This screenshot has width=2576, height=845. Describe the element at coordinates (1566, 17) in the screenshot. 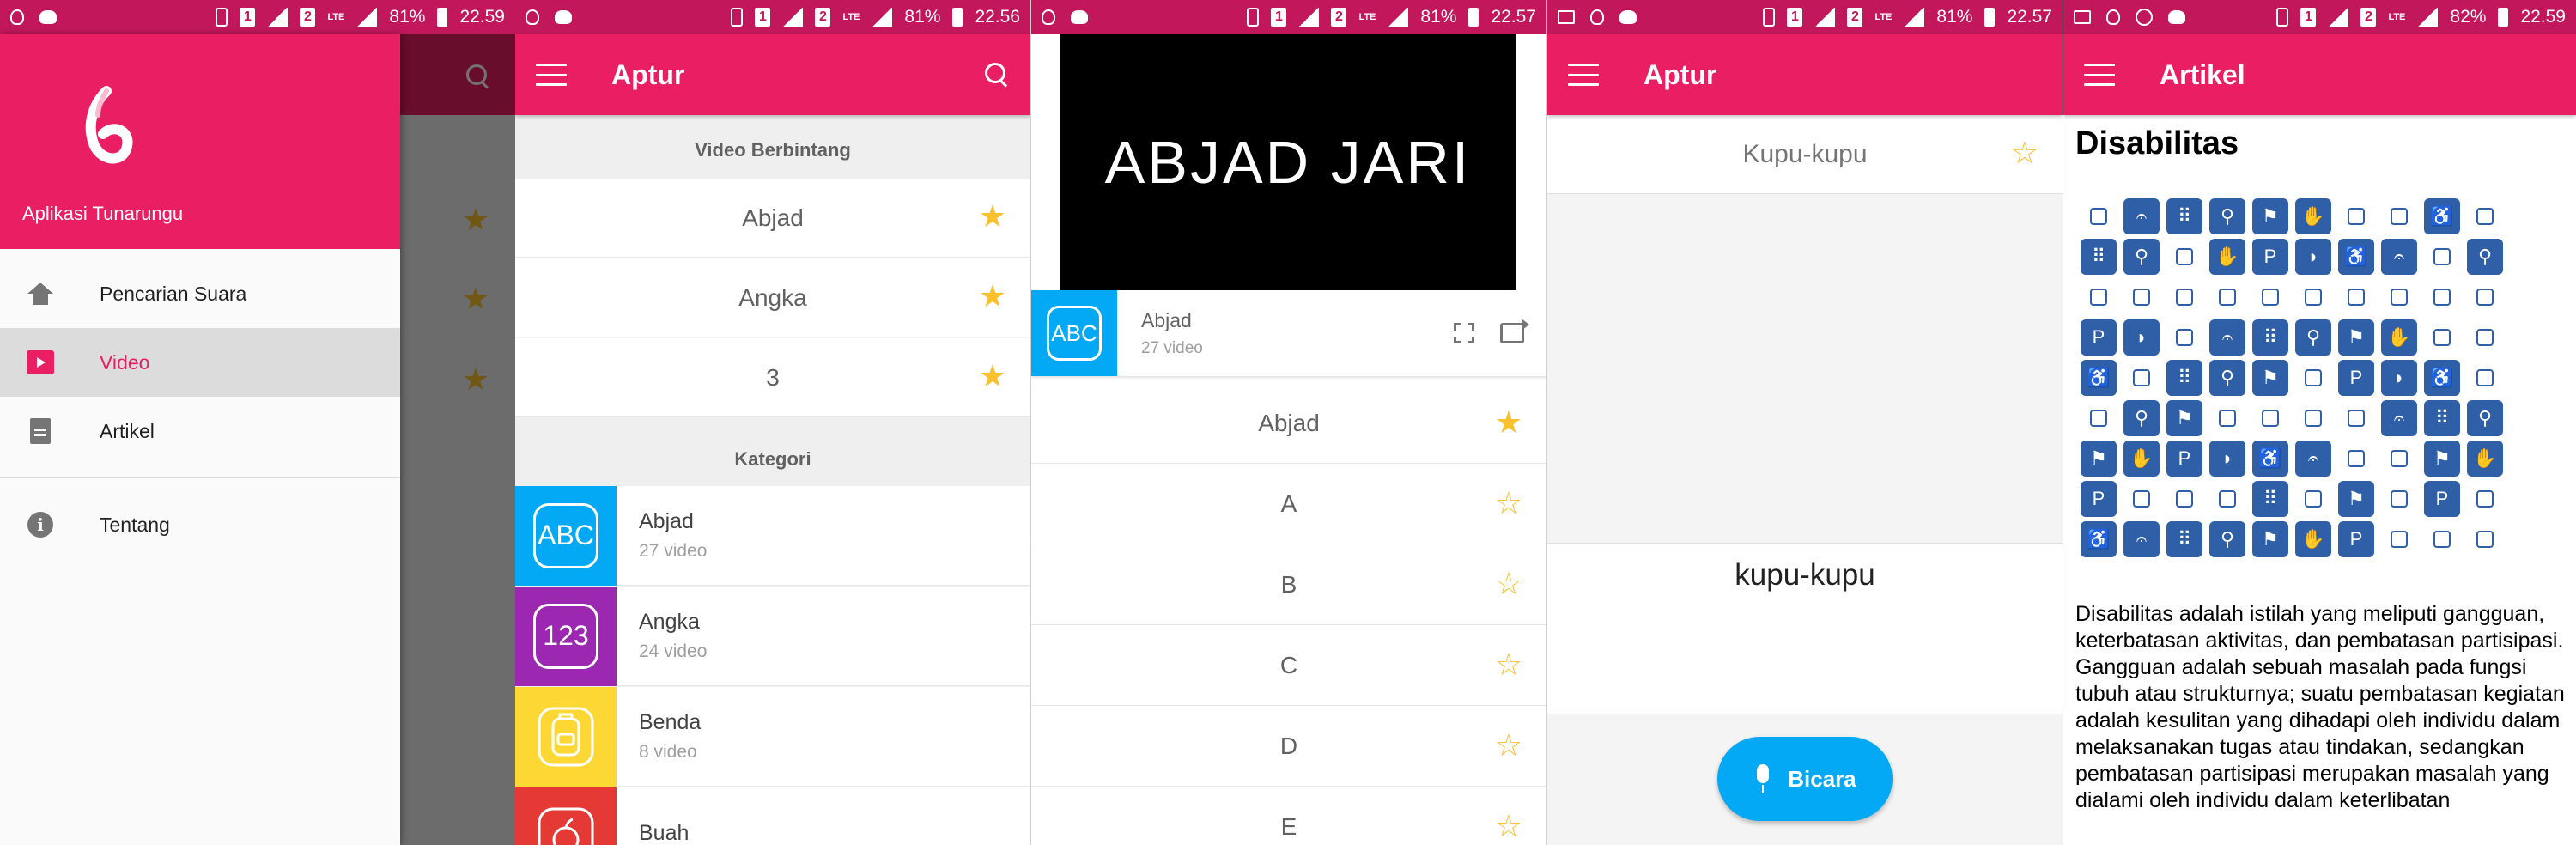

I see `image-icon` at that location.